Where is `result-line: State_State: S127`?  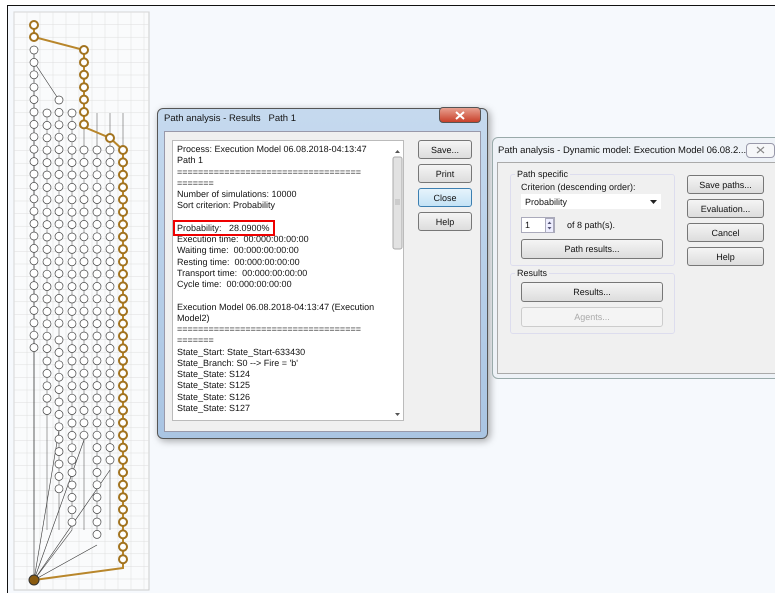 result-line: State_State: S127 is located at coordinates (213, 407).